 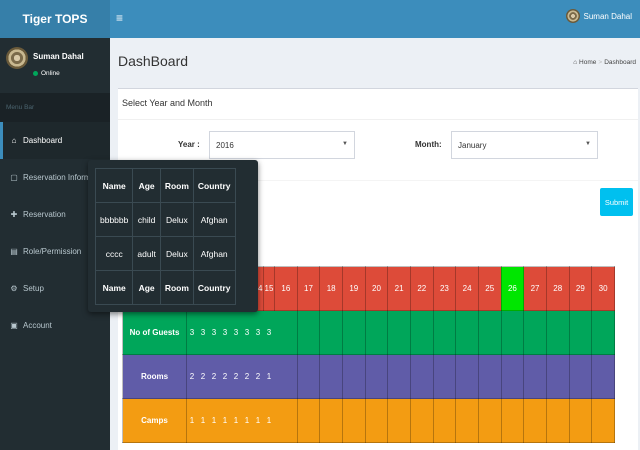 What do you see at coordinates (176, 219) in the screenshot?
I see `popup-cell: Delux` at bounding box center [176, 219].